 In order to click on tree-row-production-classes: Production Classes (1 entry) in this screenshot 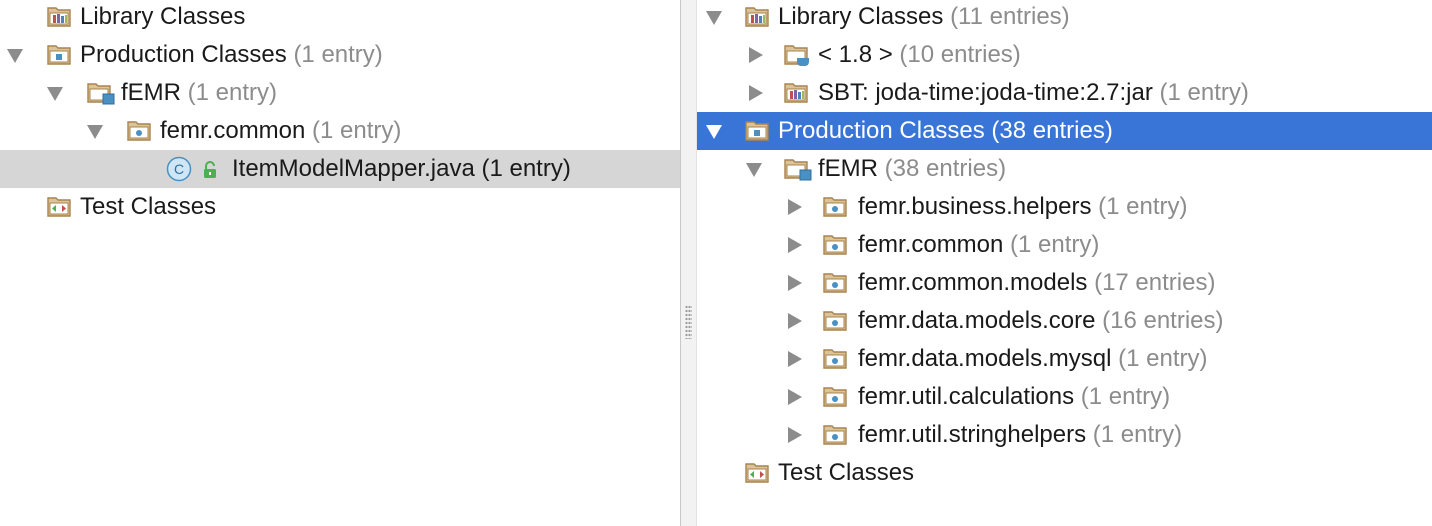, I will do `click(340, 55)`.